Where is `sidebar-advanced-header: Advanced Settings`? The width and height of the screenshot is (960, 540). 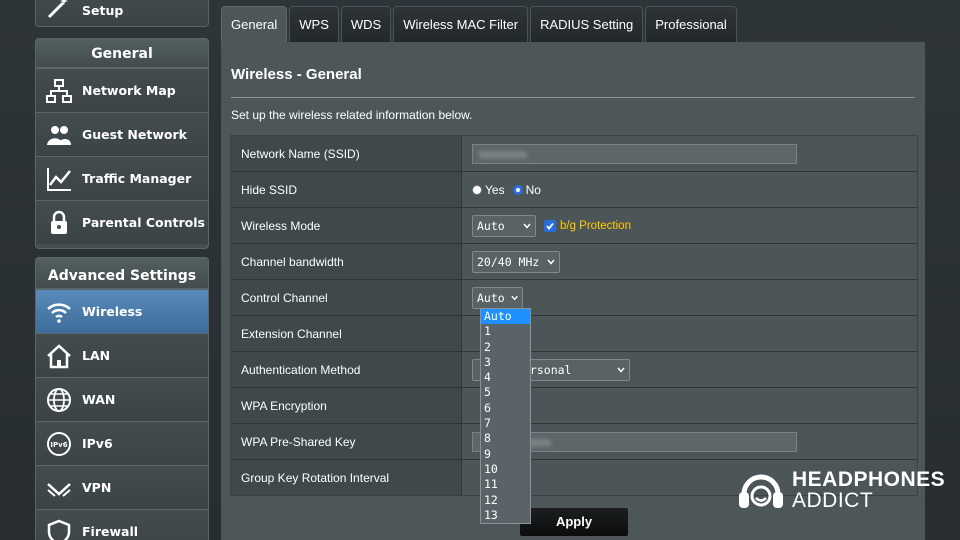 sidebar-advanced-header: Advanced Settings is located at coordinates (122, 273).